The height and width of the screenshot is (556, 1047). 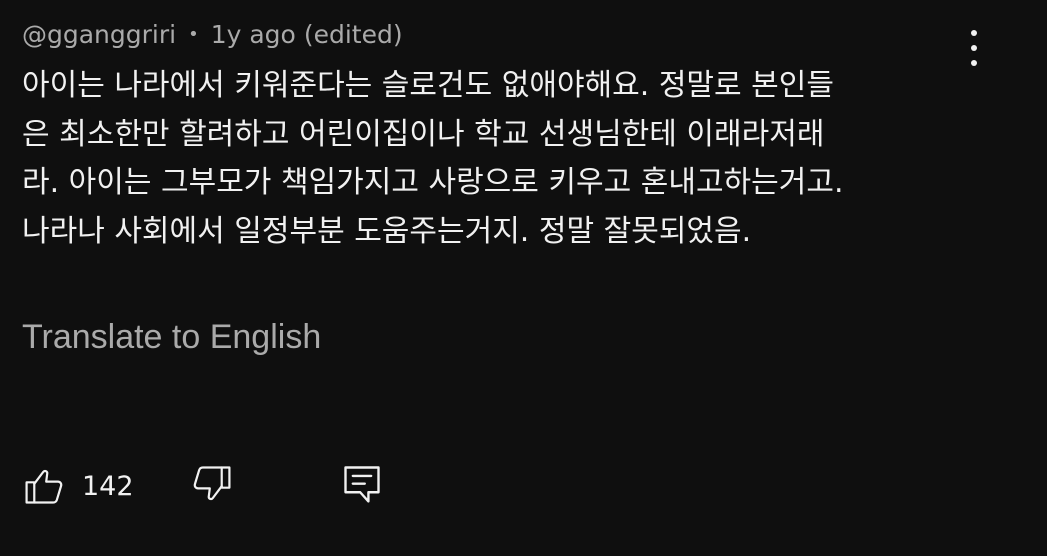 What do you see at coordinates (171, 337) in the screenshot?
I see `translate-button: Translate to English` at bounding box center [171, 337].